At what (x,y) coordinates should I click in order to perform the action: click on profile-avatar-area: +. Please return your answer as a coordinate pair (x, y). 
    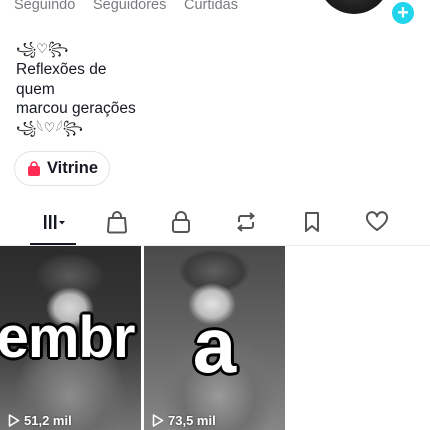
    Looking at the image, I should click on (367, 13).